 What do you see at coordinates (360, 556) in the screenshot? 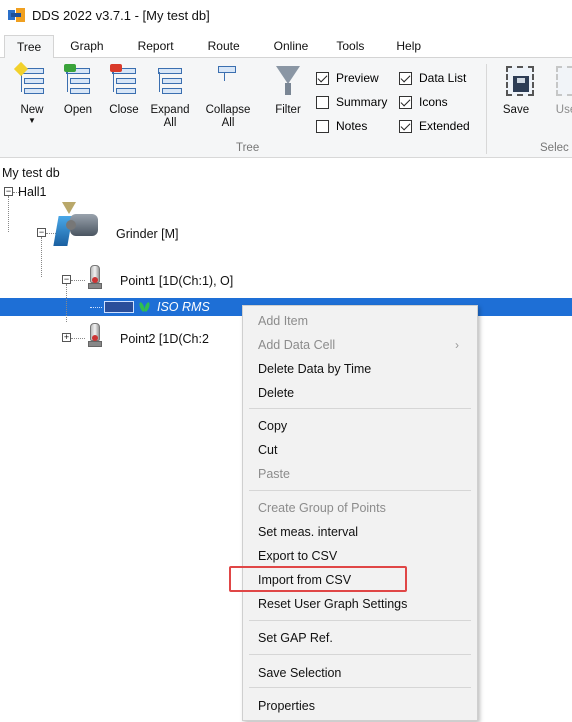
I see `menu-item-export-to-csv: Export to CSV` at bounding box center [360, 556].